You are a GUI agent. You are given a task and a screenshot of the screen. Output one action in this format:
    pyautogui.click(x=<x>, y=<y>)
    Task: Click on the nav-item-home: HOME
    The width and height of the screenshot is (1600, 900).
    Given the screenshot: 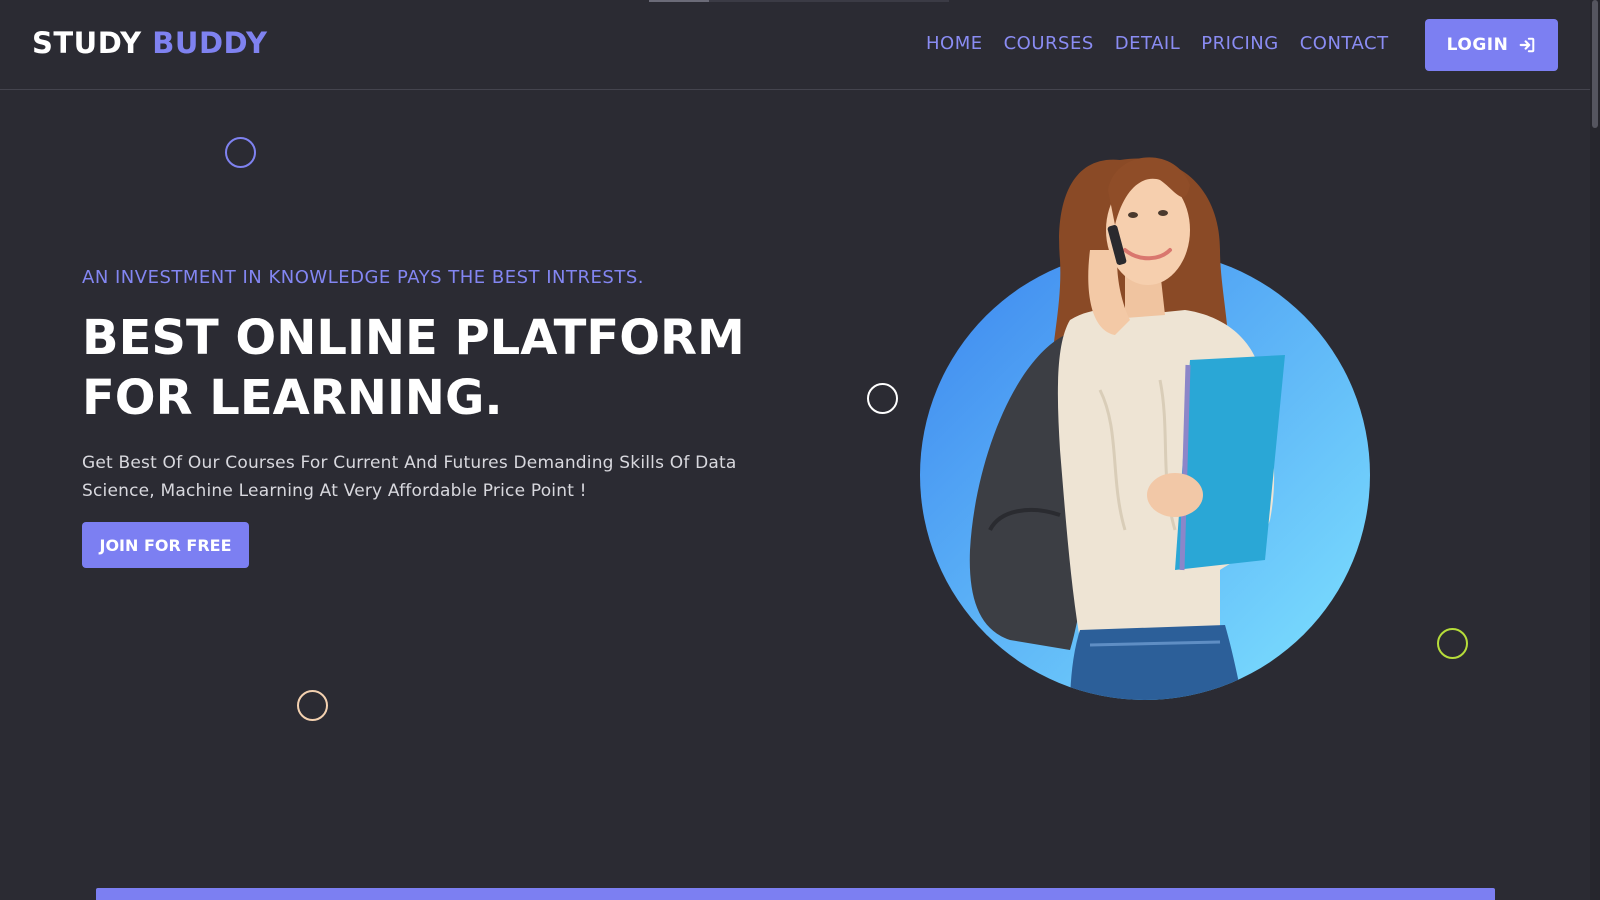 What is the action you would take?
    pyautogui.click(x=954, y=43)
    